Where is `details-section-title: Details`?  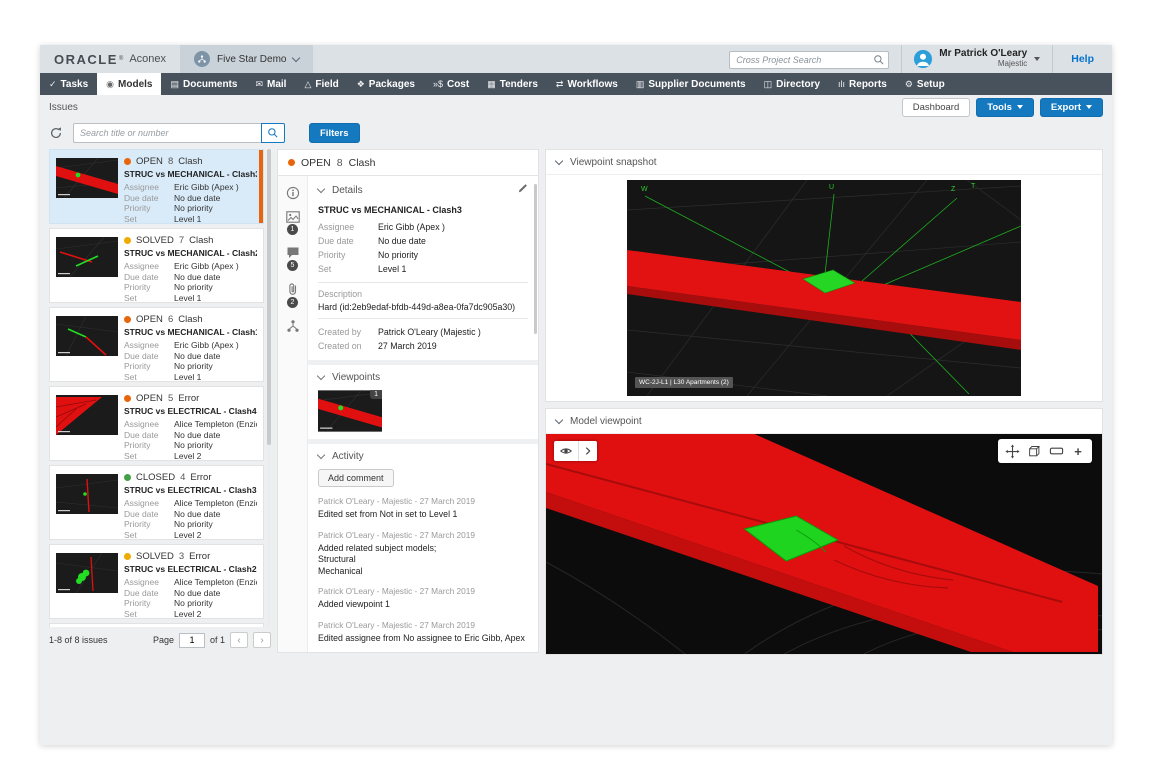 details-section-title: Details is located at coordinates (347, 190).